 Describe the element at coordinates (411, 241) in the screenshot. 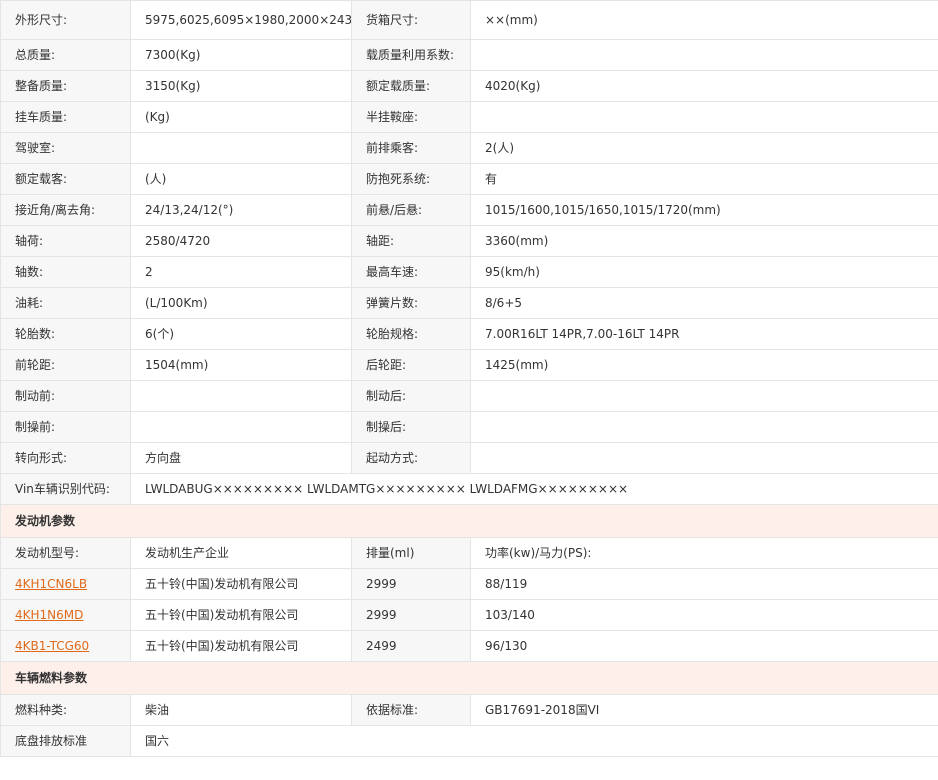

I see `spec-key: 轴距:` at that location.